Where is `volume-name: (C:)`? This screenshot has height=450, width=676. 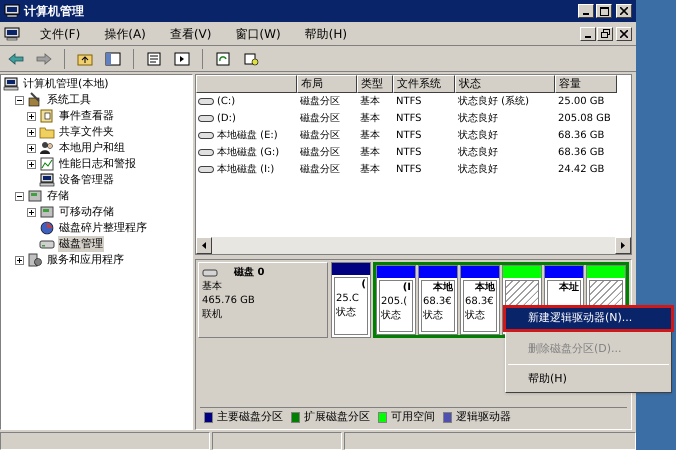 volume-name: (C:) is located at coordinates (226, 102).